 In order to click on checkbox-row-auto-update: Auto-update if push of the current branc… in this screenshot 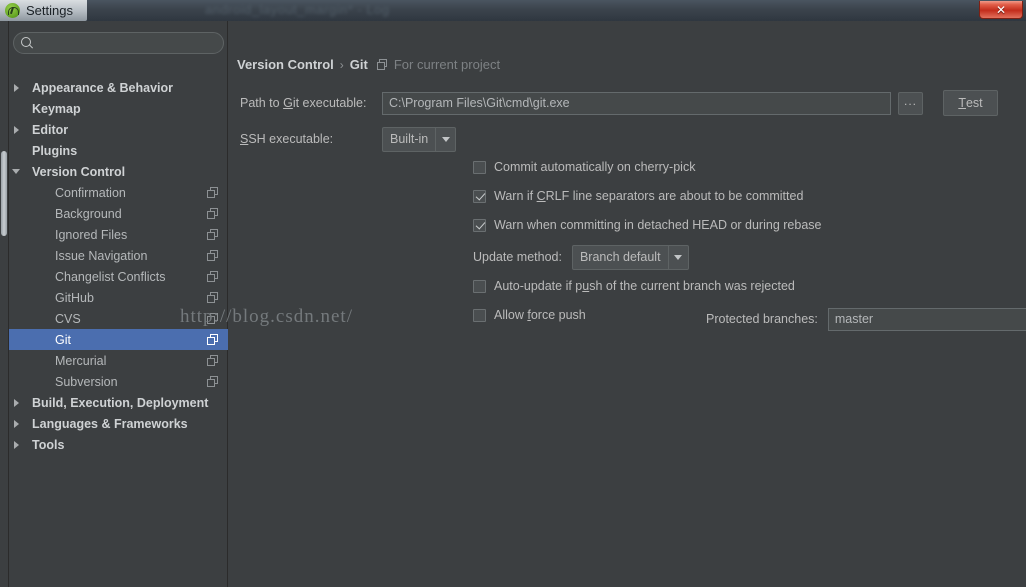, I will do `click(634, 286)`.